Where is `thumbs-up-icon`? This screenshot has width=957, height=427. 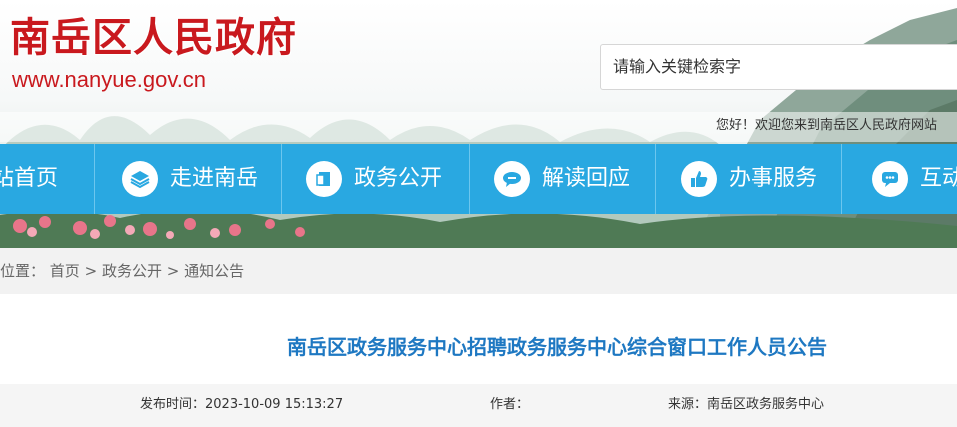
thumbs-up-icon is located at coordinates (699, 179).